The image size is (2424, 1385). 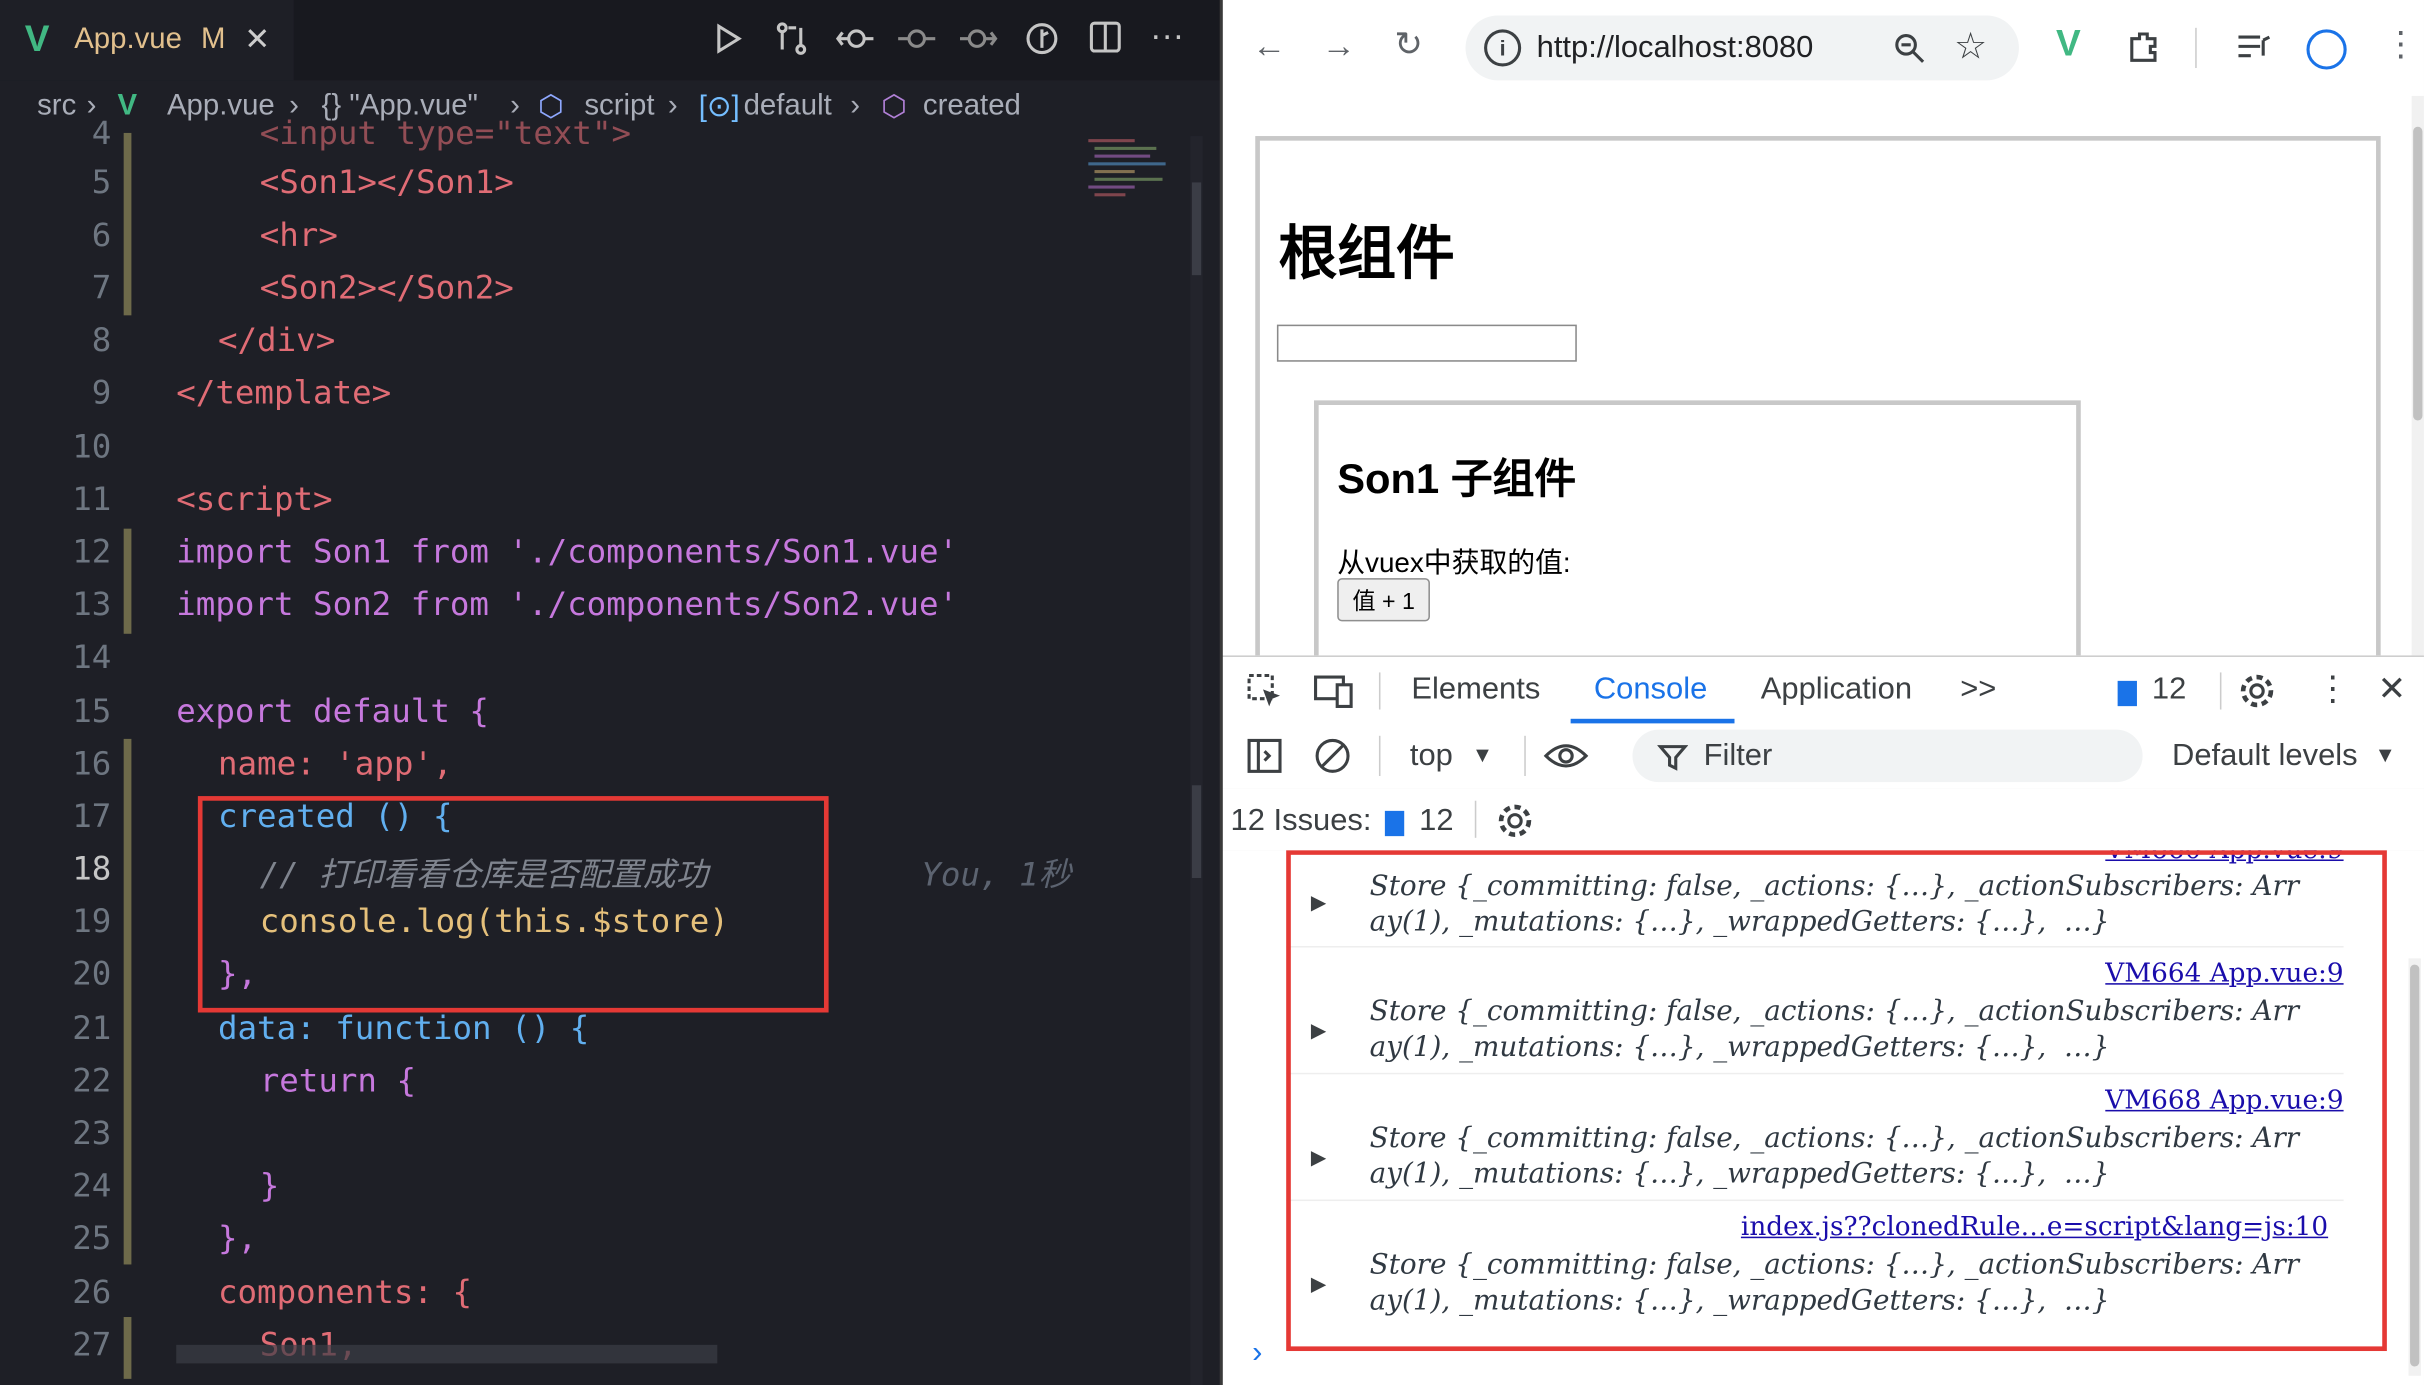 What do you see at coordinates (101, 340) in the screenshot?
I see `line-number: 8` at bounding box center [101, 340].